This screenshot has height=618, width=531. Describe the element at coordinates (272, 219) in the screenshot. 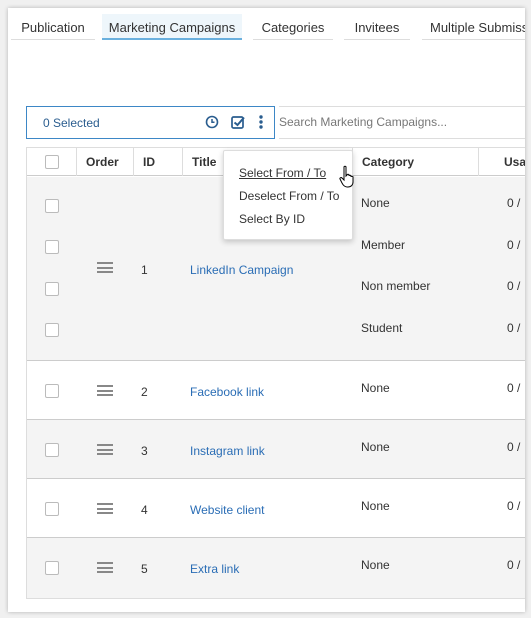

I see `menu-item-select-by-id: Select By ID` at that location.